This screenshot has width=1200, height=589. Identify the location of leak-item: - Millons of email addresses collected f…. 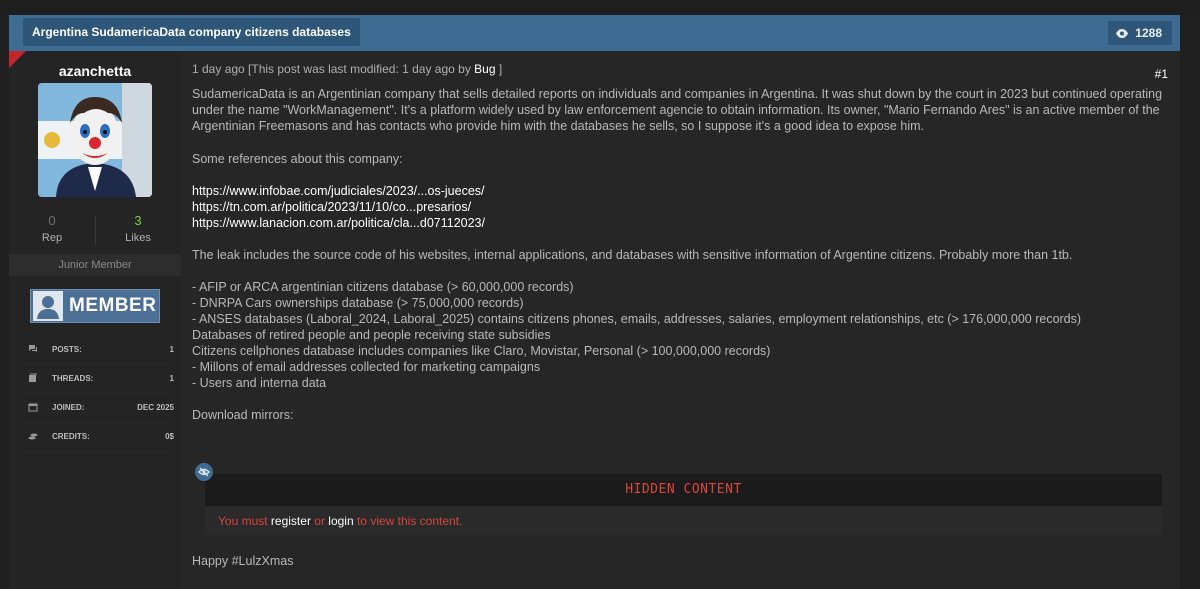
(366, 367).